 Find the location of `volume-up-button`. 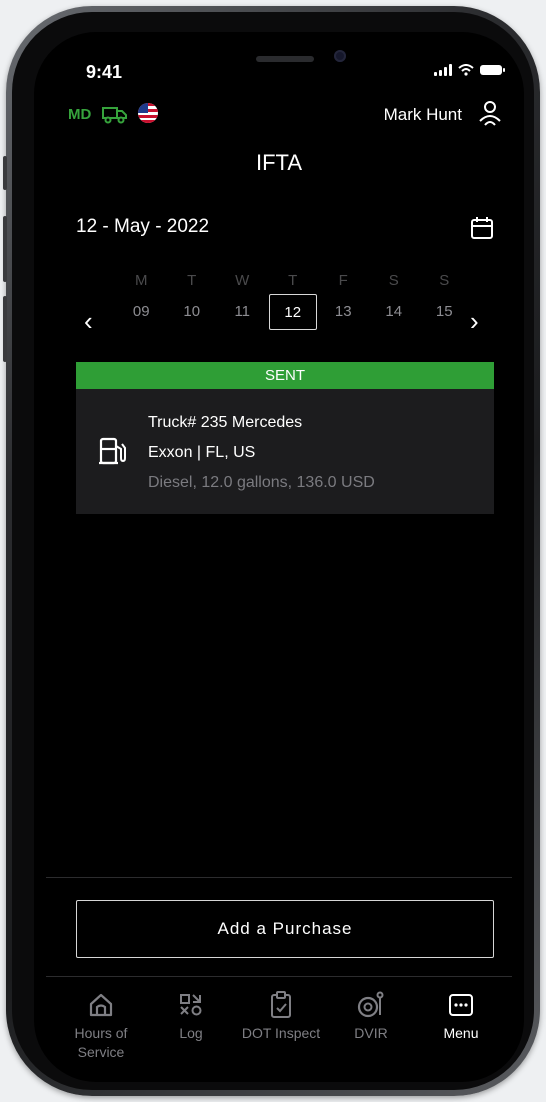

volume-up-button is located at coordinates (5, 249).